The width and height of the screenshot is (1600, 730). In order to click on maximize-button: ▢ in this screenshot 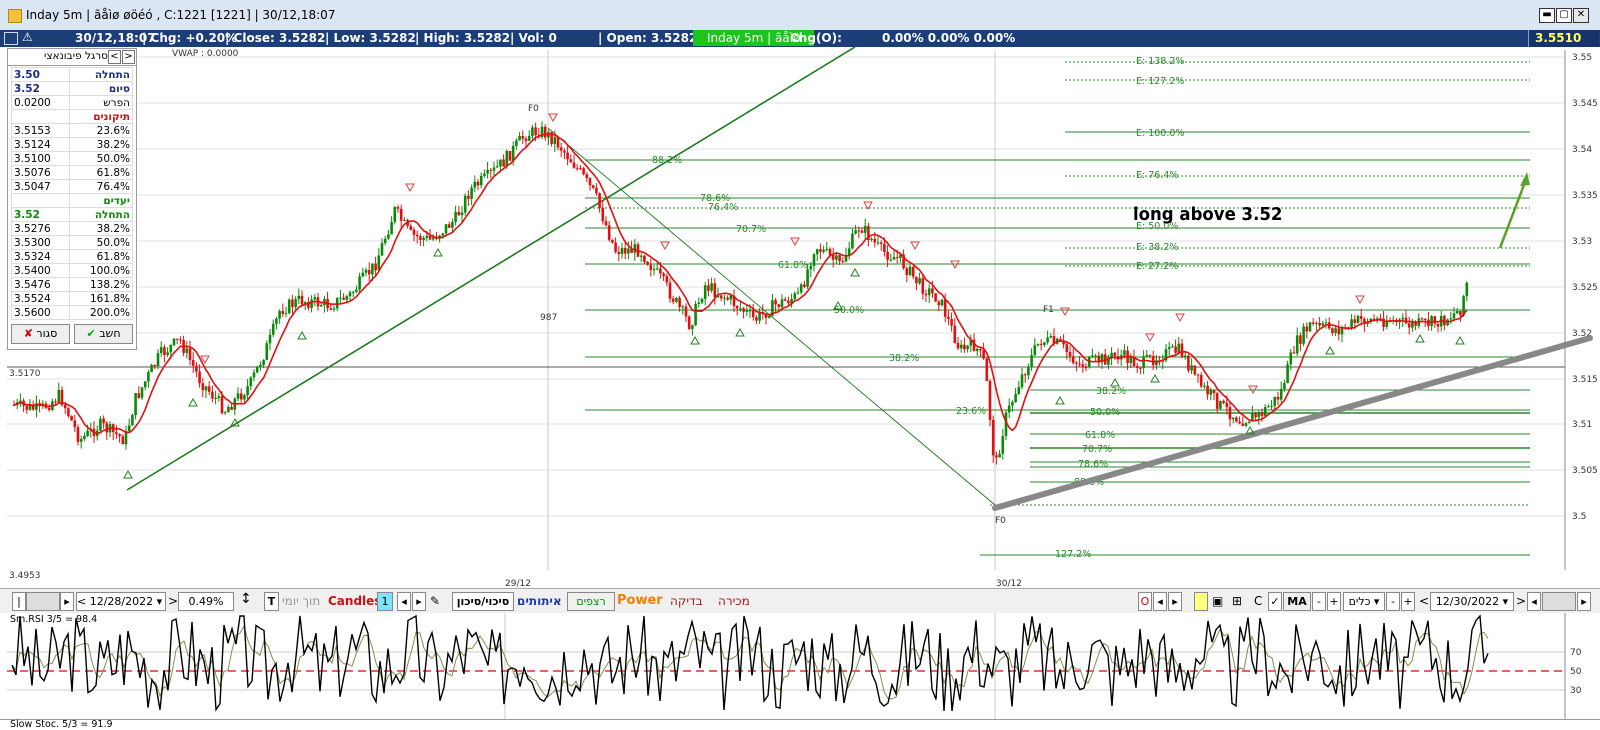, I will do `click(1564, 15)`.